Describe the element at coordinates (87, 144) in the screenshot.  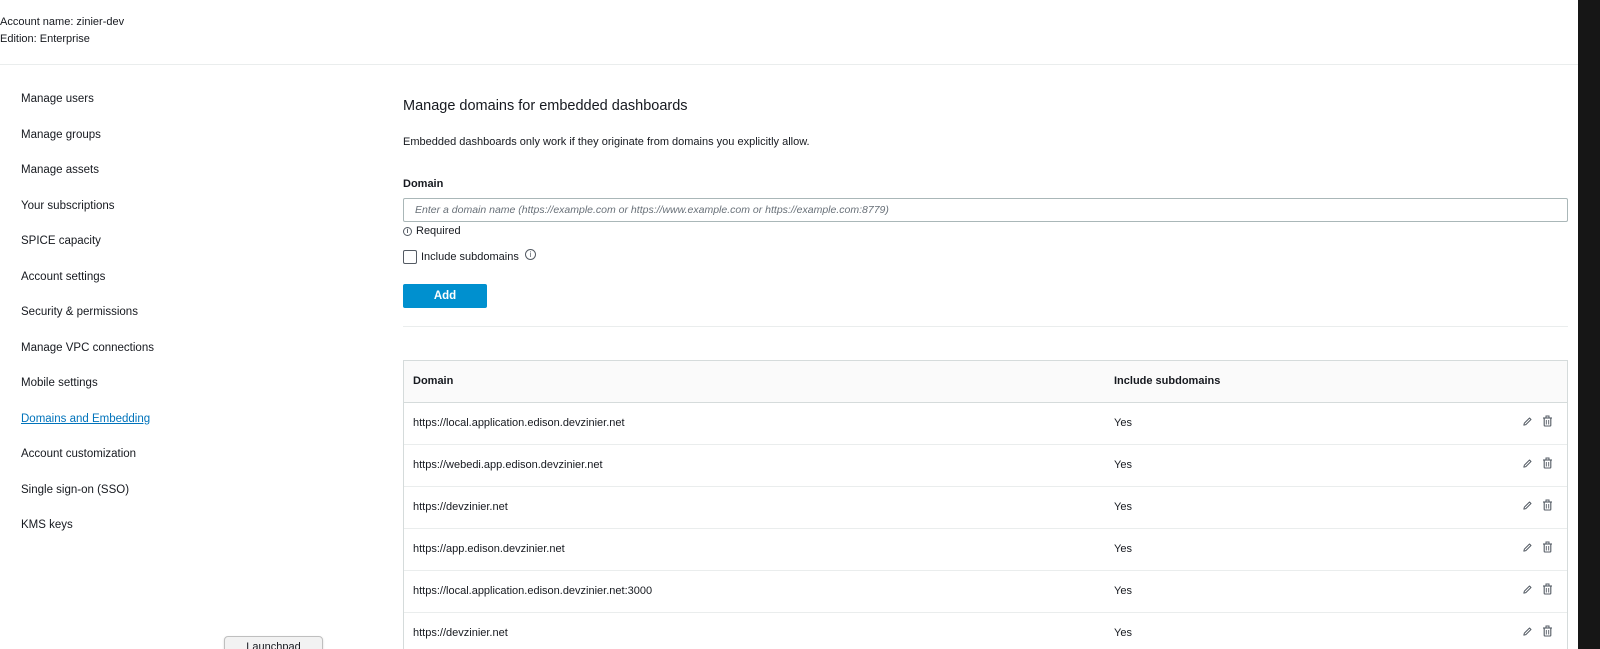
I see `sidebar-item-manage-groups: Manage groups` at that location.